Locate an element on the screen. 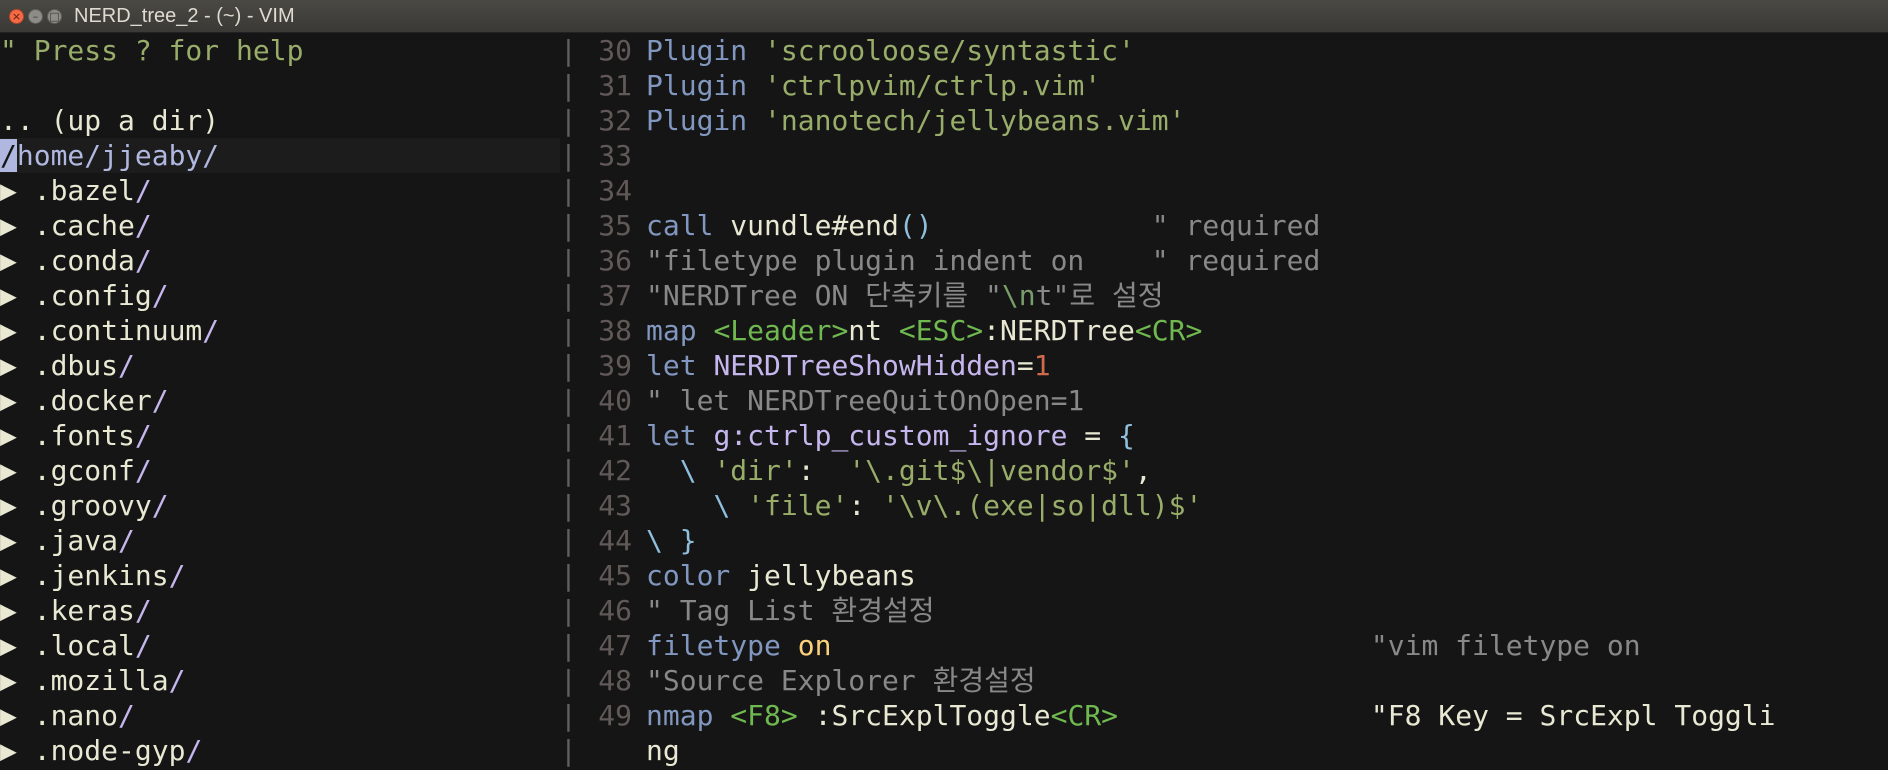  maximize-window-button: □ is located at coordinates (54, 16).